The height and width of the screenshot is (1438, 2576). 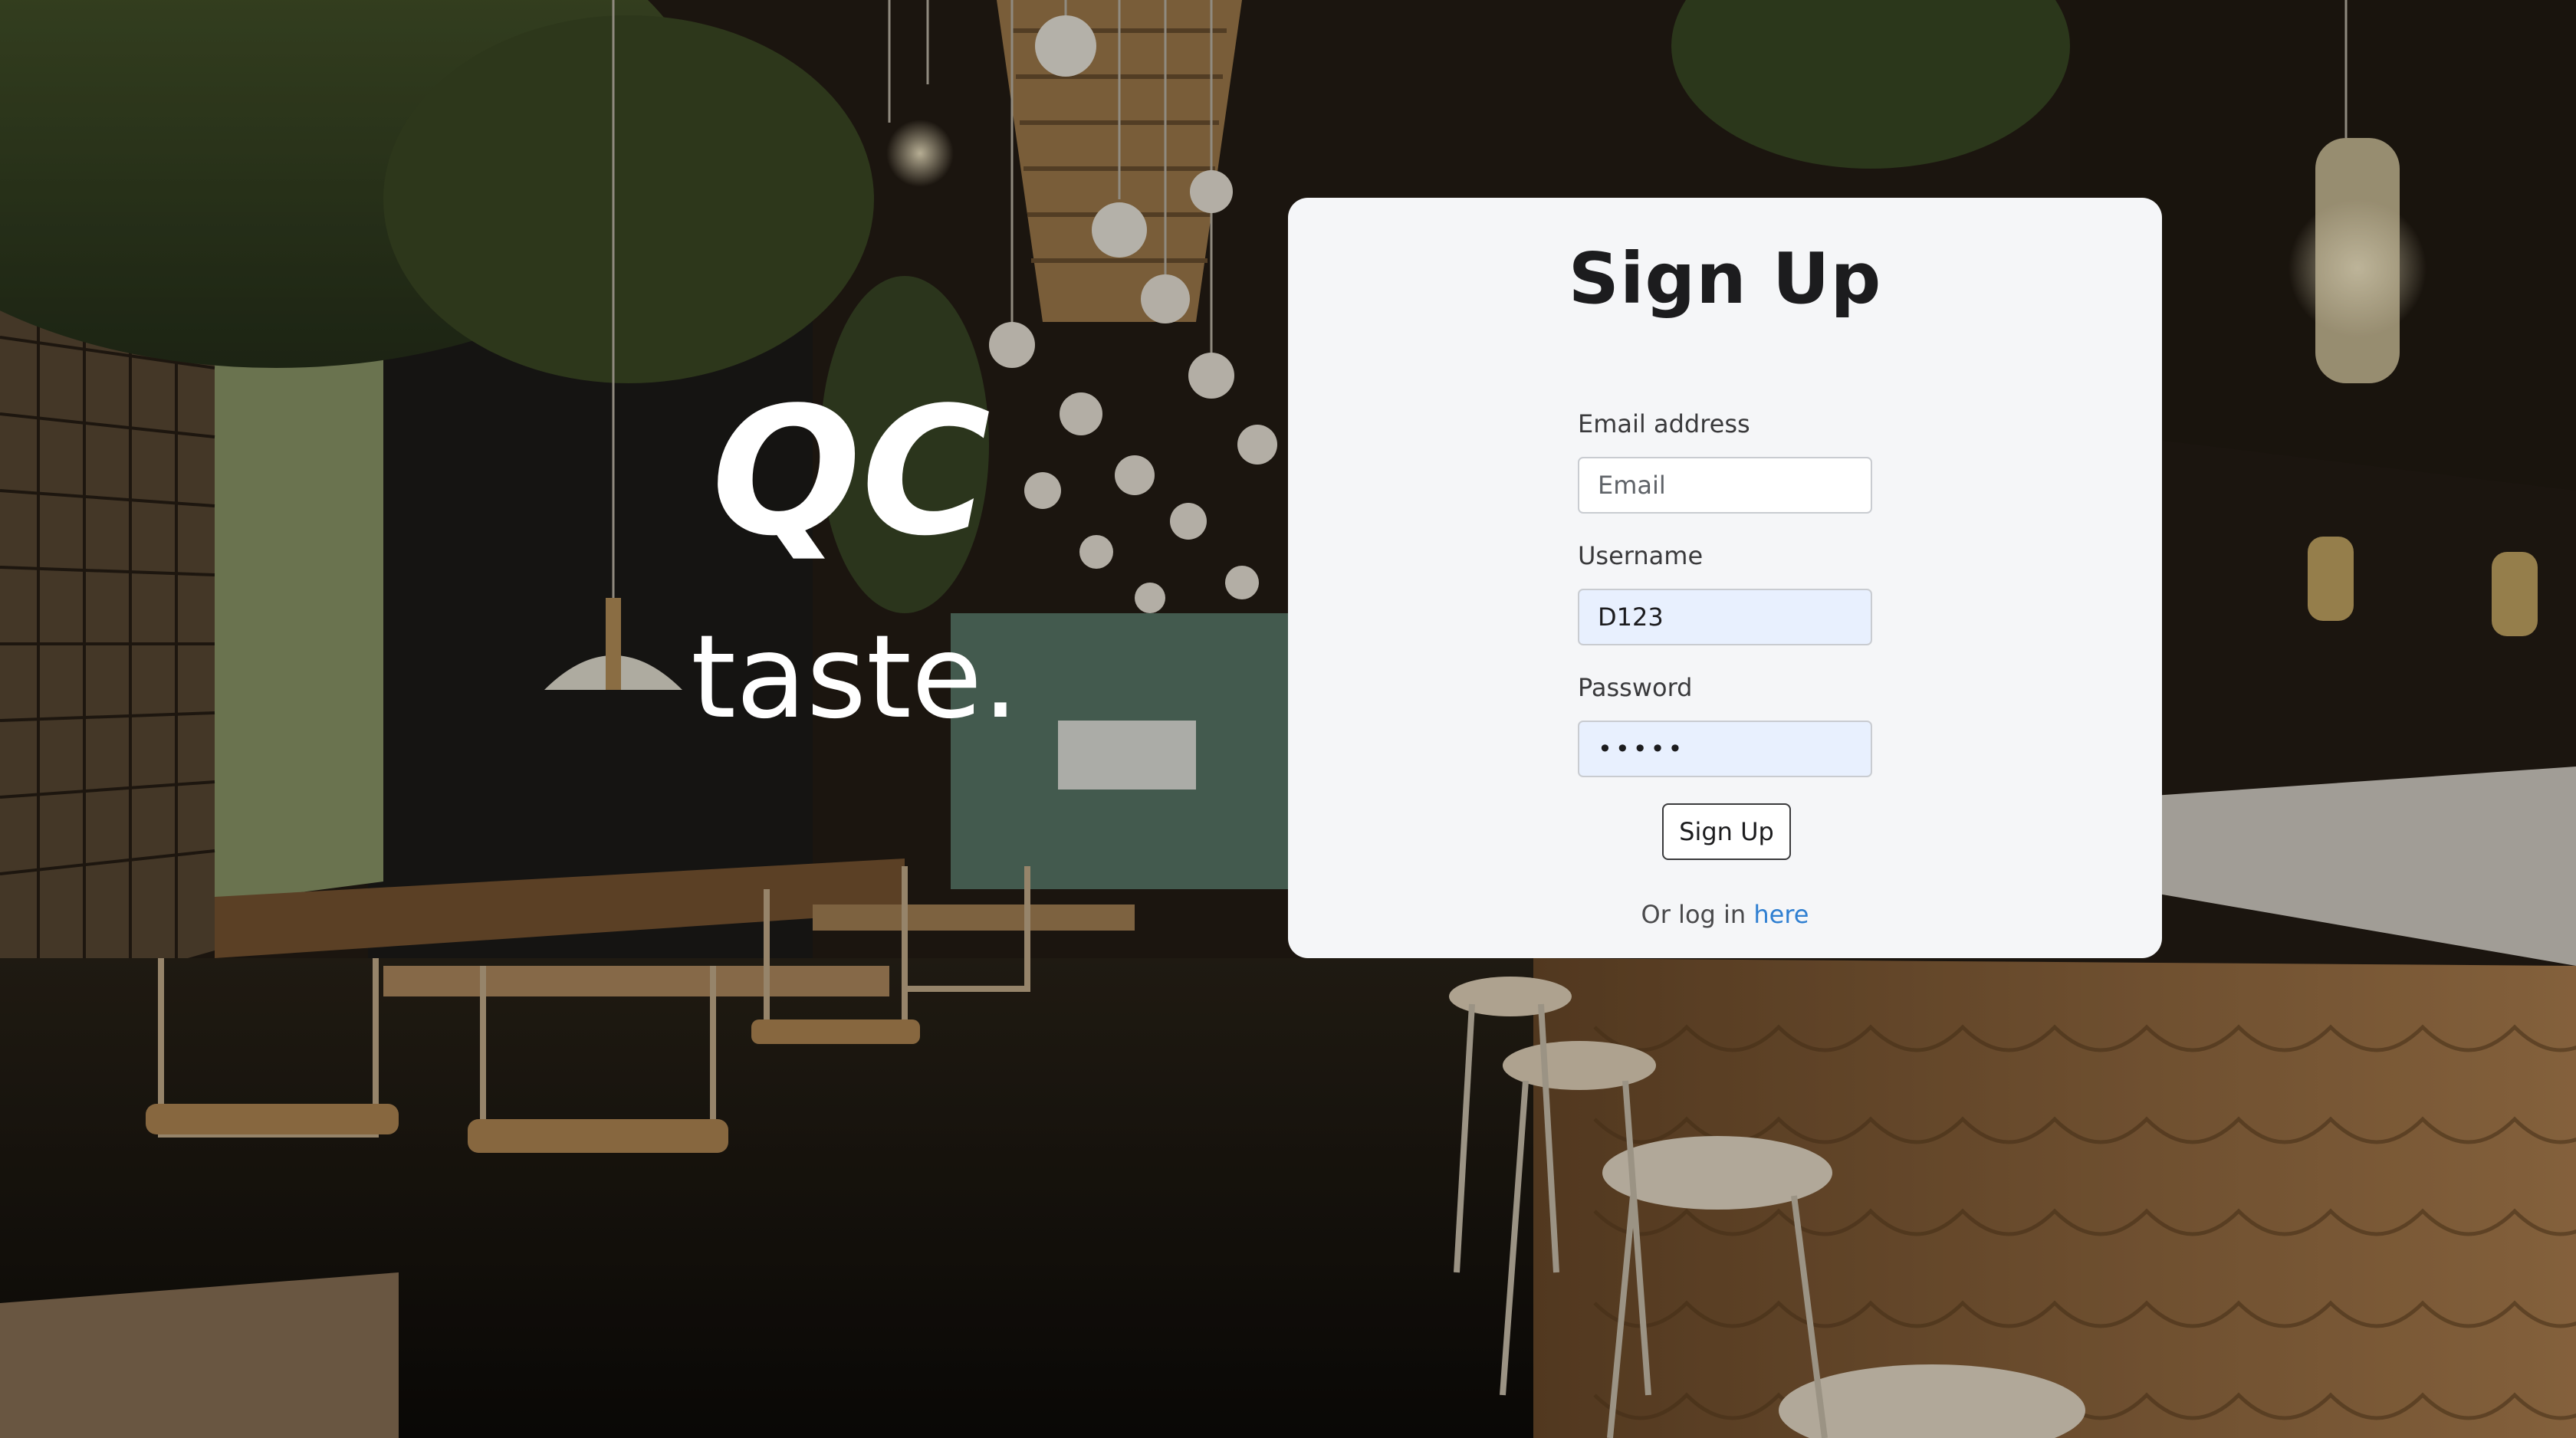 What do you see at coordinates (1725, 485) in the screenshot?
I see `email-field` at bounding box center [1725, 485].